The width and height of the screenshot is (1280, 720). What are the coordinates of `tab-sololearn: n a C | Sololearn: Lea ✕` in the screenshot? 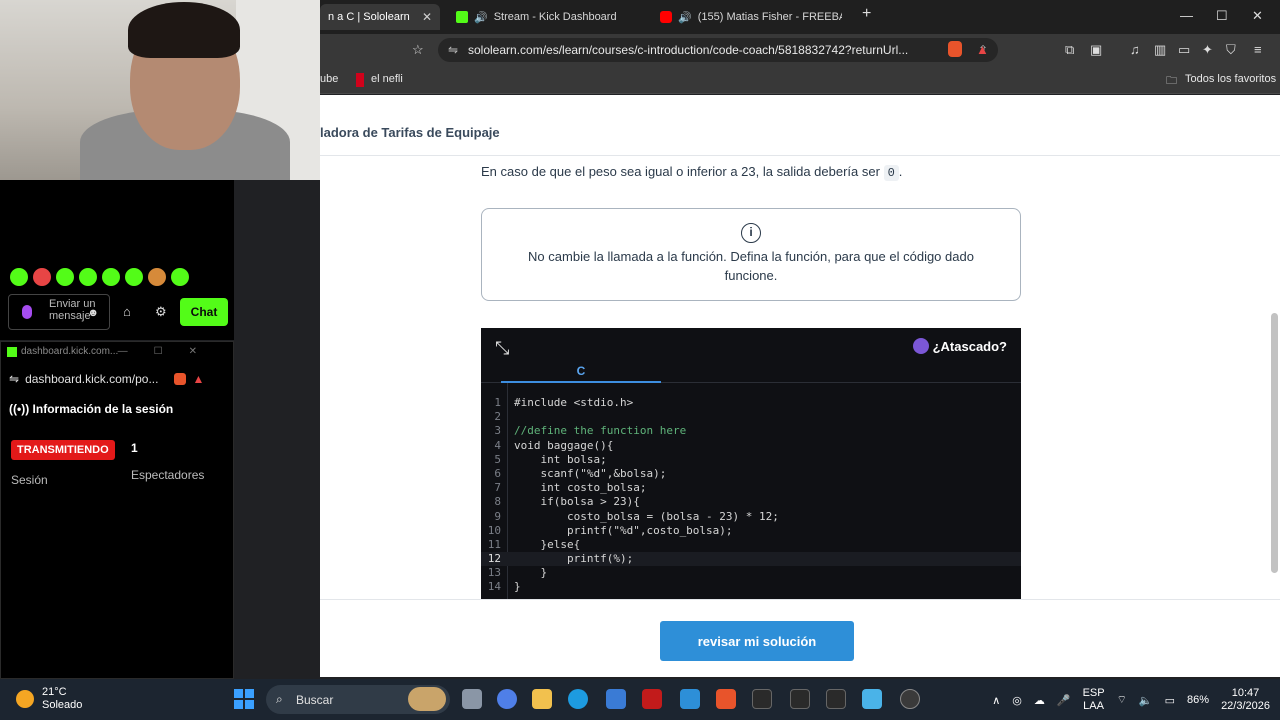 It's located at (380, 17).